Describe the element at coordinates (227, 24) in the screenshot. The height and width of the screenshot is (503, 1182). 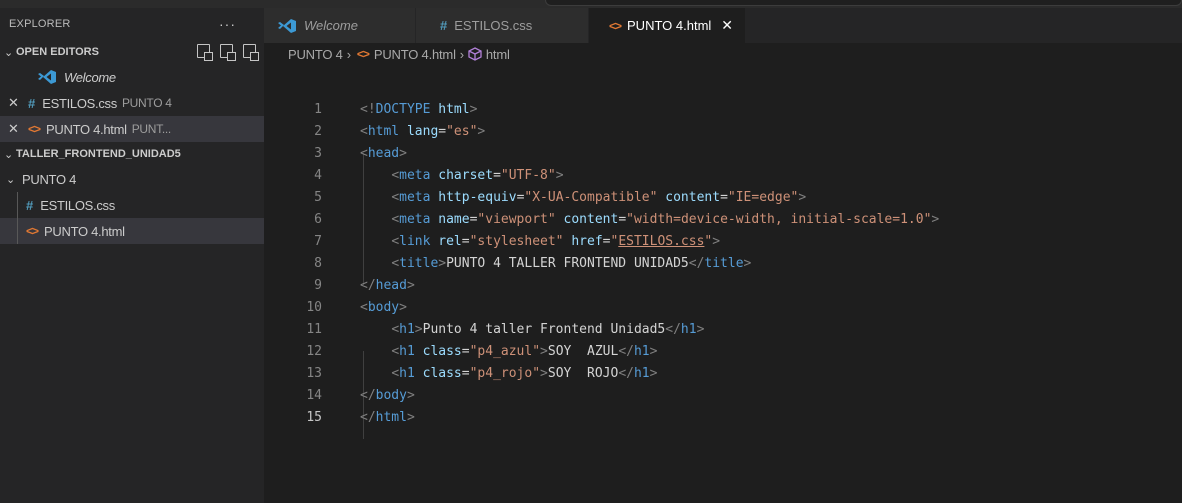
I see `more-actions-icon: ···` at that location.